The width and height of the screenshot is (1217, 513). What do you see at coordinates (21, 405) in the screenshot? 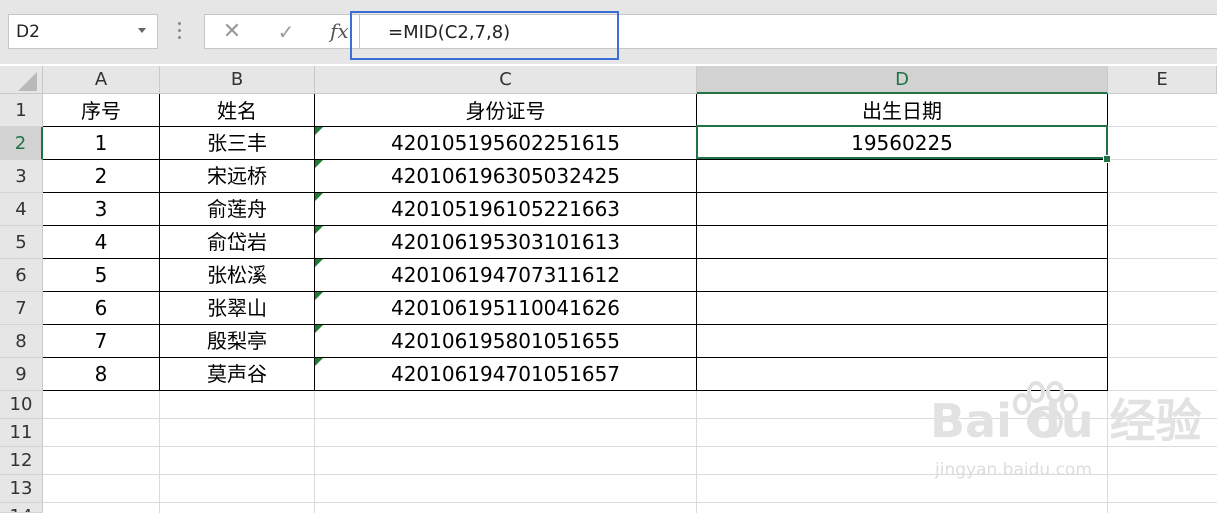
I see `row-header-10: 10` at bounding box center [21, 405].